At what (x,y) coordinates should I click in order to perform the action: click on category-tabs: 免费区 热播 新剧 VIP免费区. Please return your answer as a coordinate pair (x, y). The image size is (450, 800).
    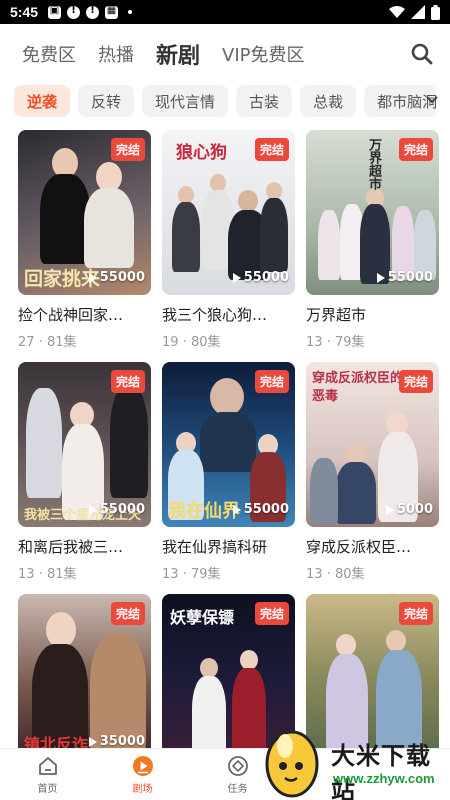
    Looking at the image, I should click on (228, 54).